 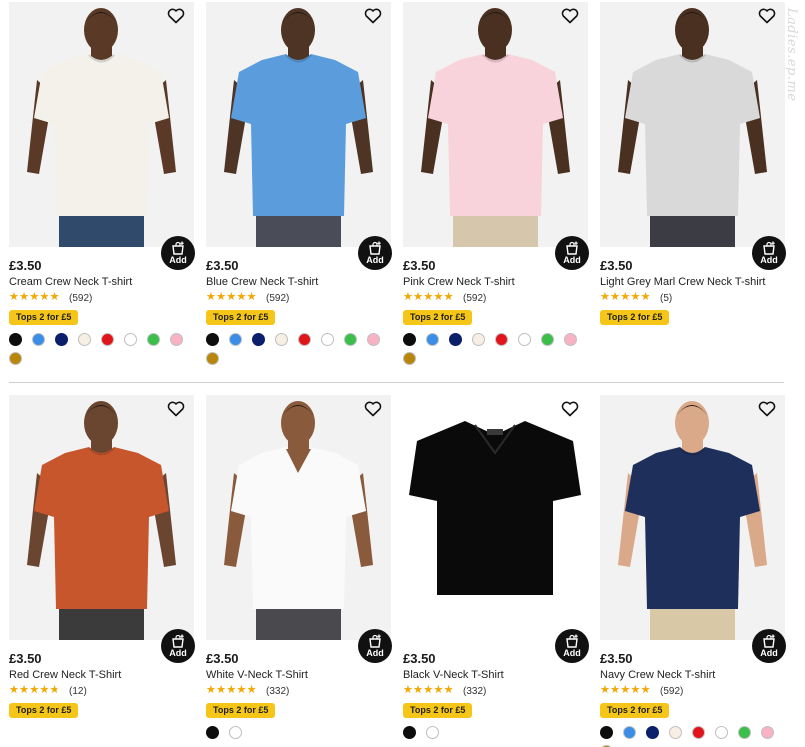 What do you see at coordinates (70, 282) in the screenshot?
I see `product-name: Cream Crew Neck T-shirt` at bounding box center [70, 282].